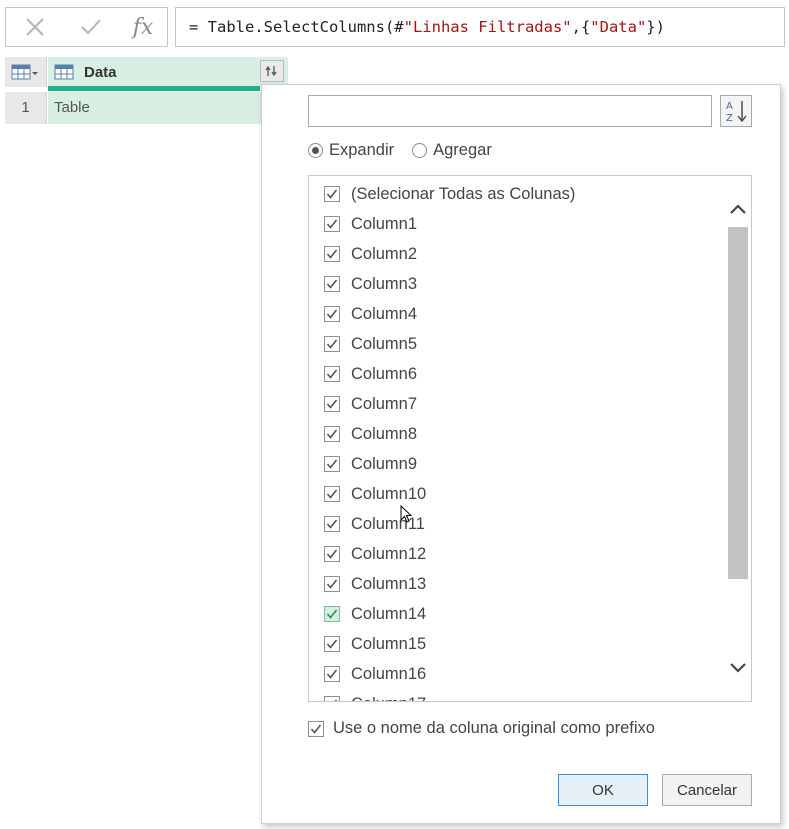  What do you see at coordinates (517, 284) in the screenshot?
I see `list-item: Column3` at bounding box center [517, 284].